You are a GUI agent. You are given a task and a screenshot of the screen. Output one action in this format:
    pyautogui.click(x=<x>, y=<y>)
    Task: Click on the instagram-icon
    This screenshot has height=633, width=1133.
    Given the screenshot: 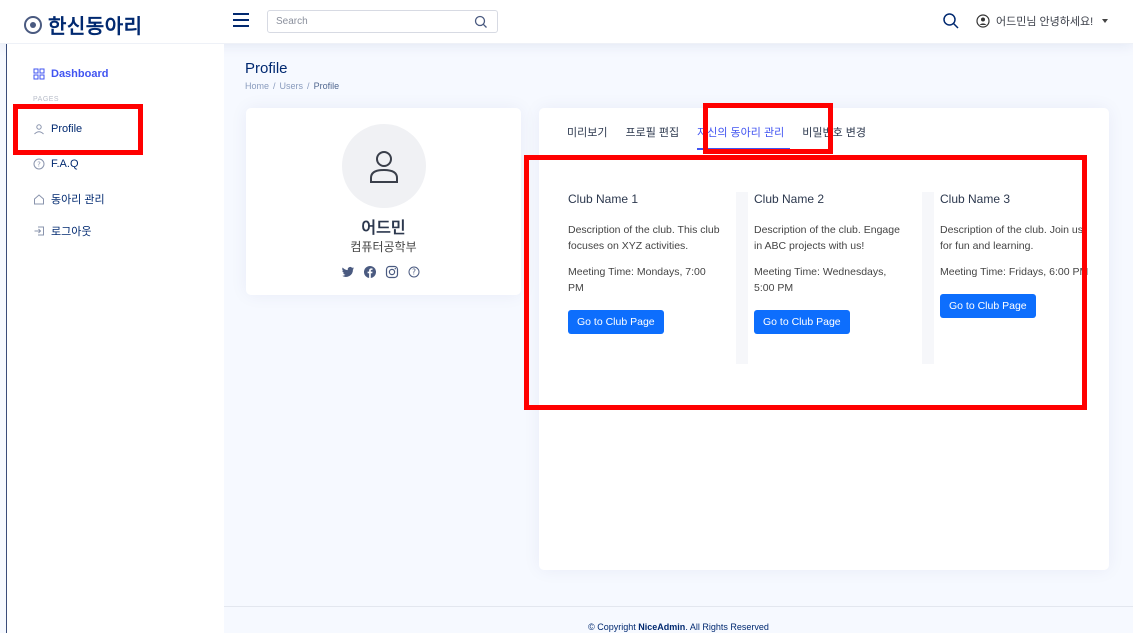 What is the action you would take?
    pyautogui.click(x=392, y=272)
    